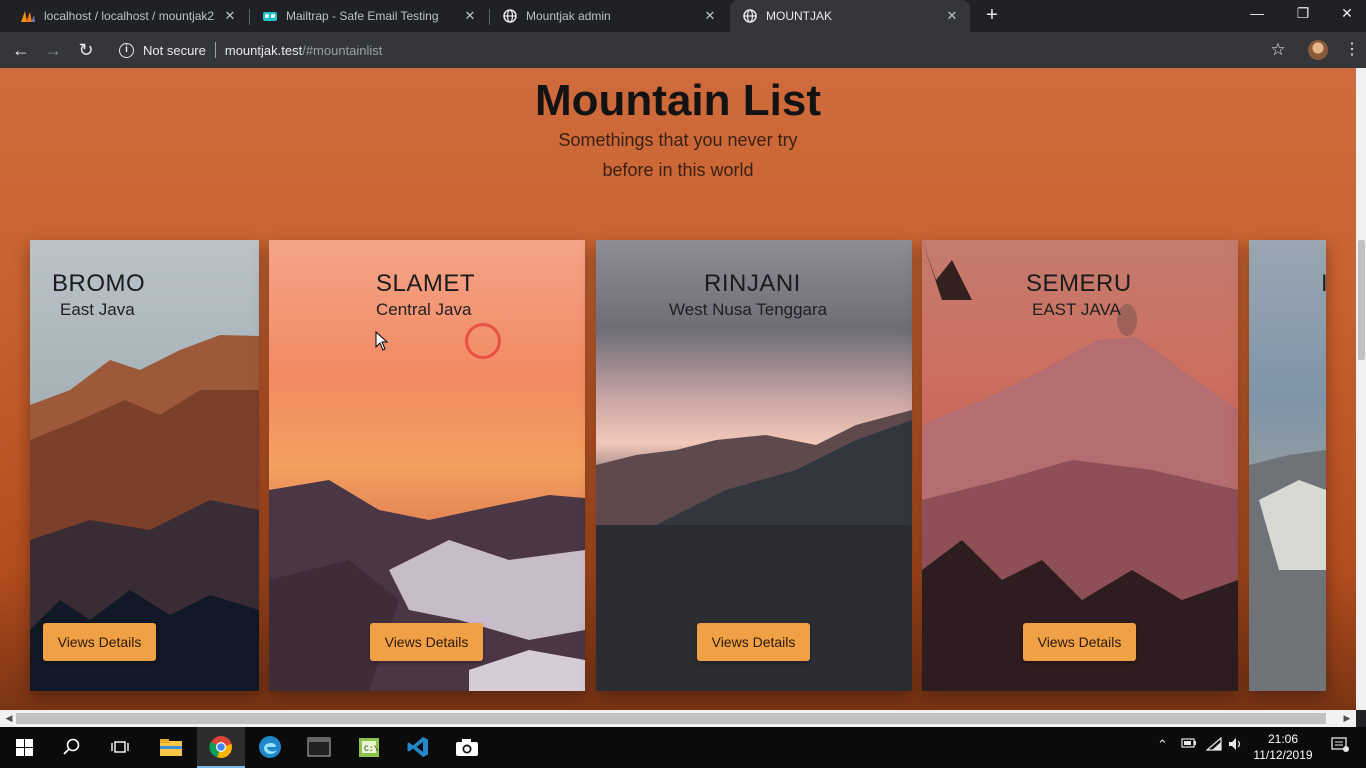 Image resolution: width=1366 pixels, height=768 pixels. What do you see at coordinates (1283, 755) in the screenshot?
I see `clock-date: 11/12/2019` at bounding box center [1283, 755].